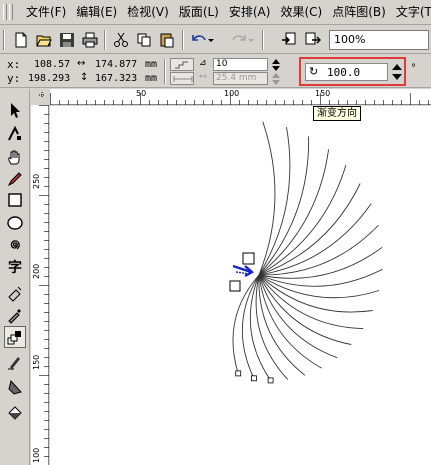 This screenshot has height=465, width=431. I want to click on cut-icon, so click(121, 40).